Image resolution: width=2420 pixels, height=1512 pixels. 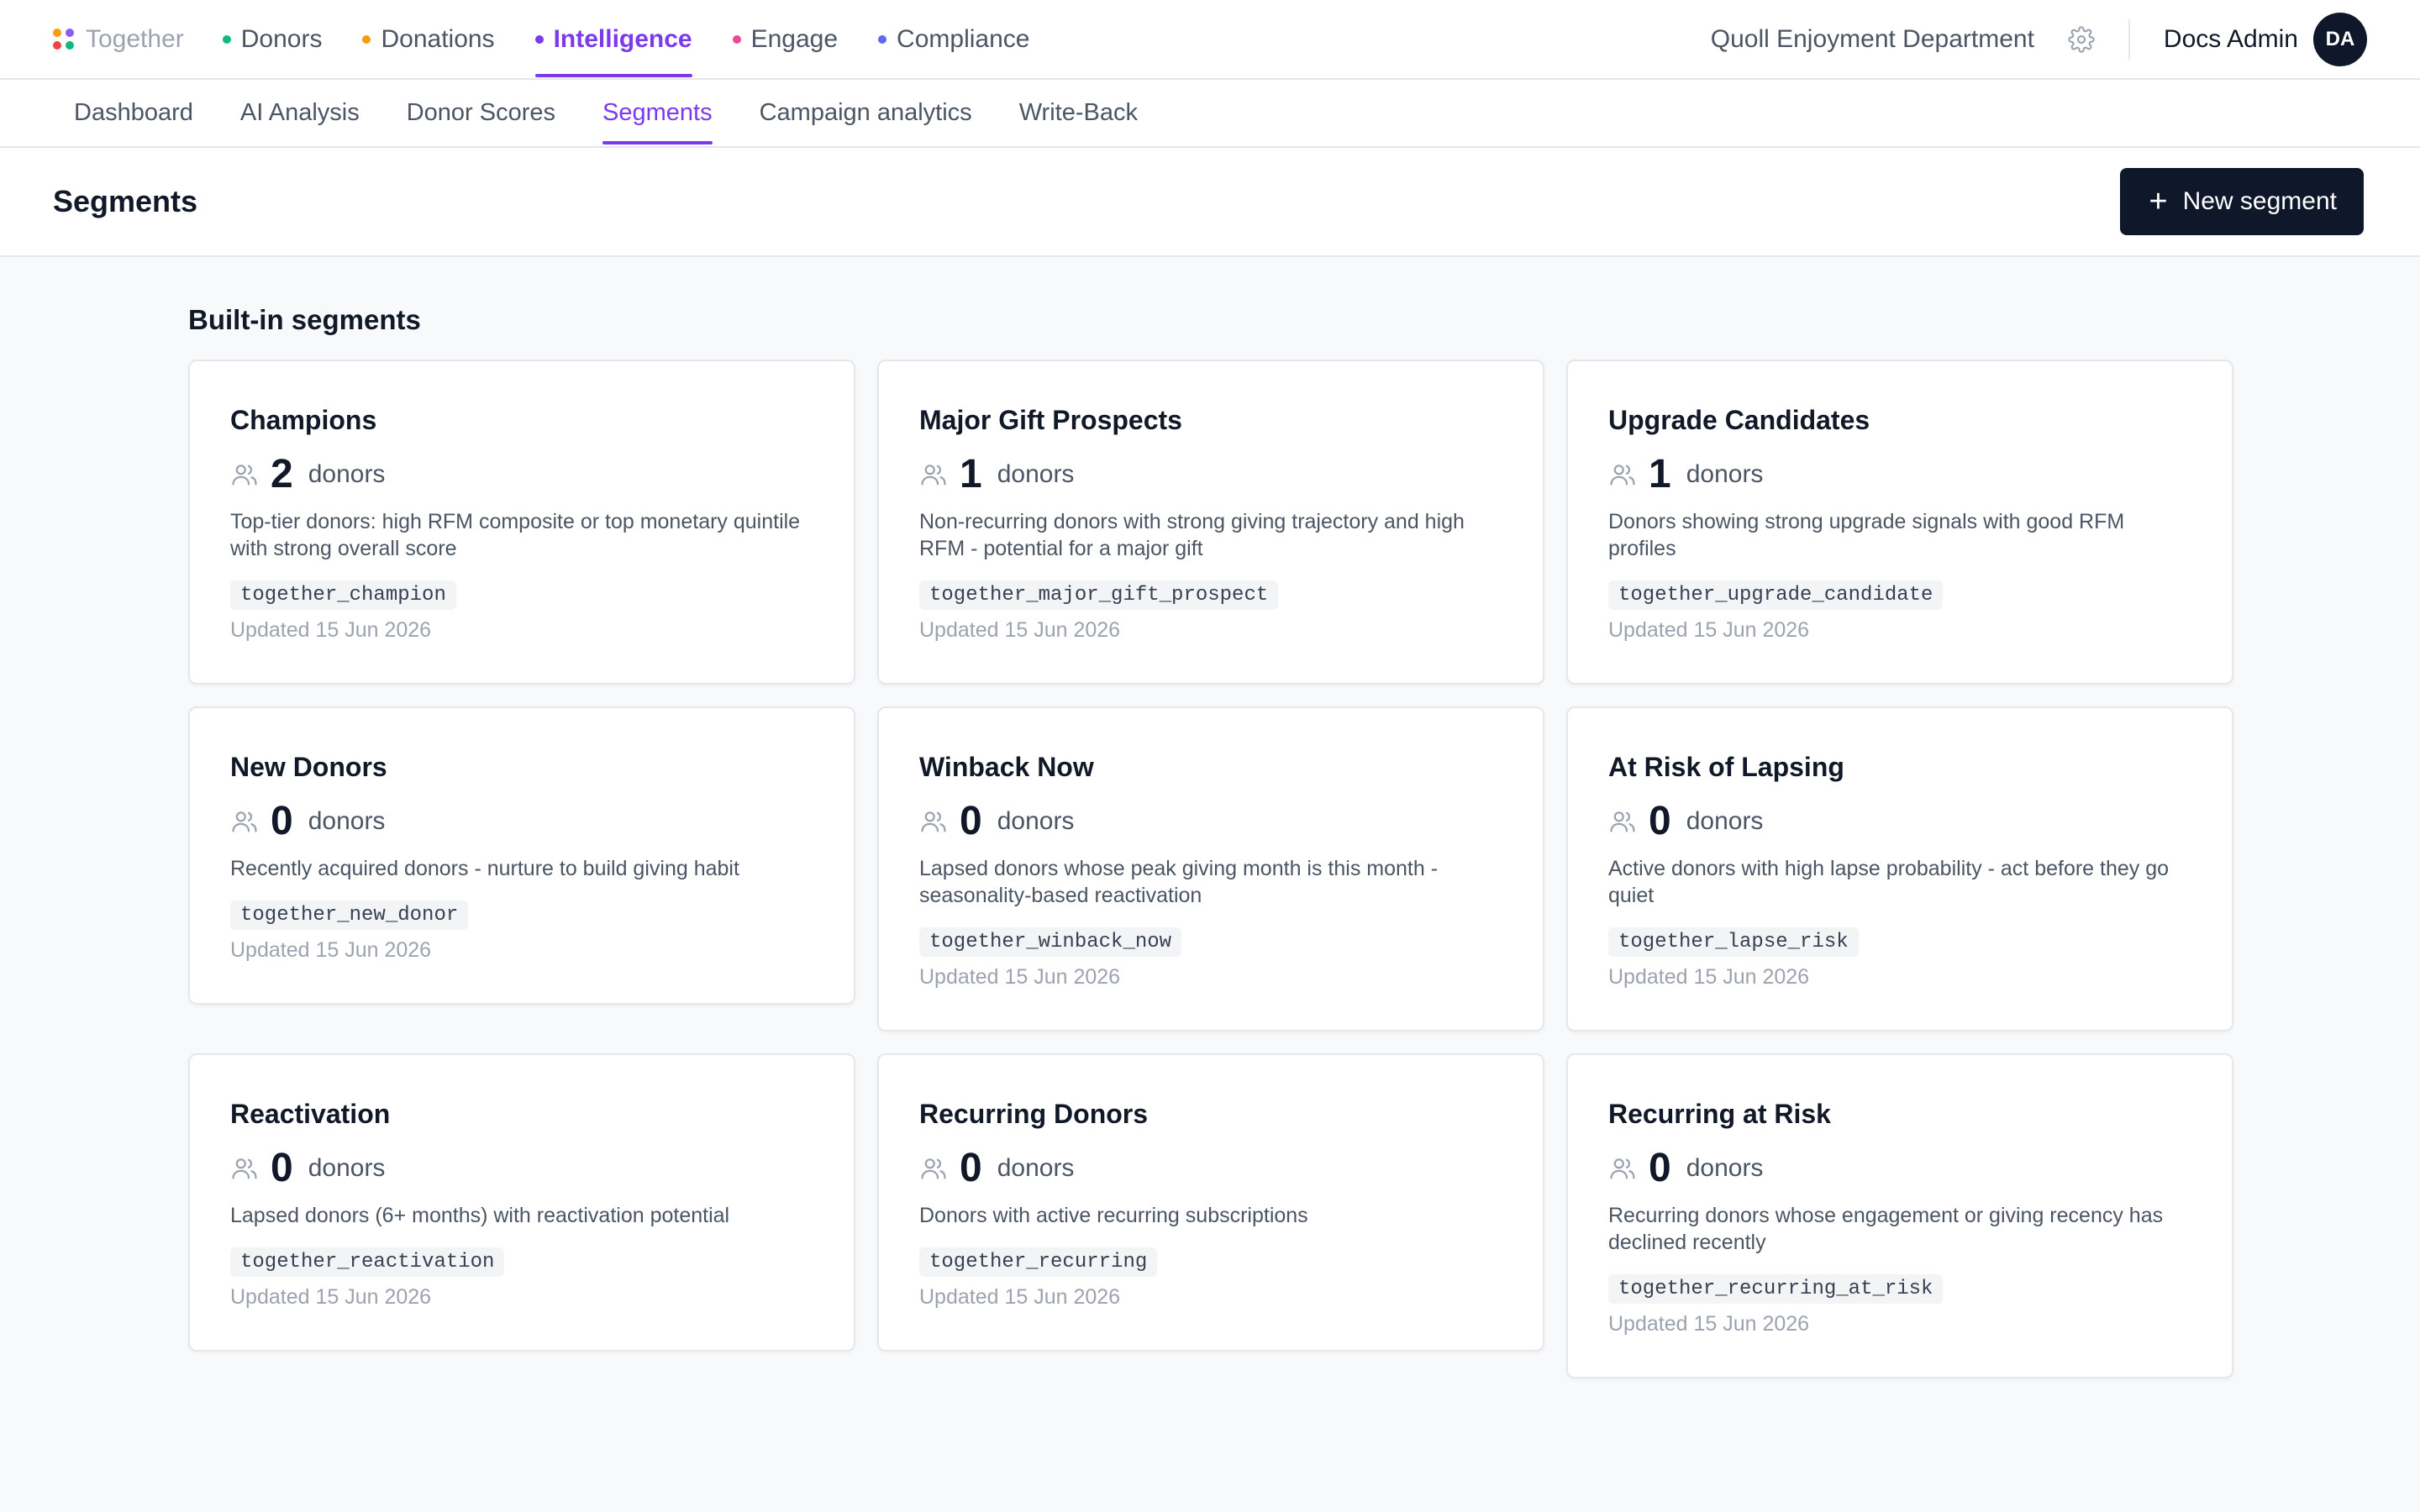 What do you see at coordinates (2039, 39) in the screenshot?
I see `header-right: Quoll Enjoyment Department Docs Admin DA` at bounding box center [2039, 39].